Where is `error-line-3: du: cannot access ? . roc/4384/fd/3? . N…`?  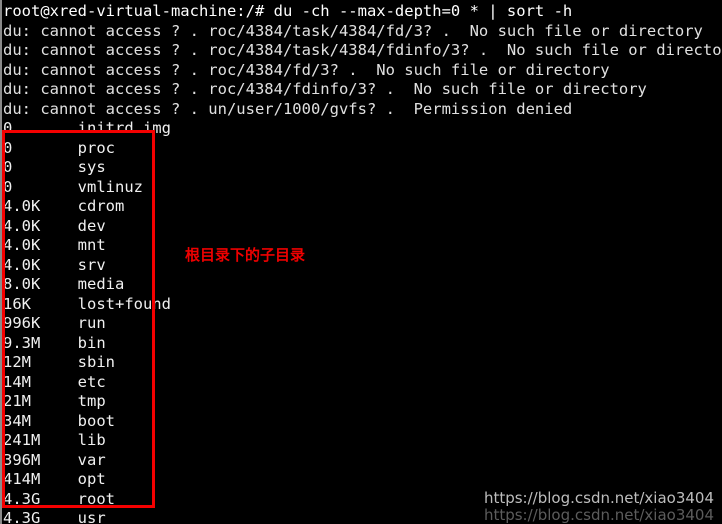 error-line-3: du: cannot access ? . roc/4384/fd/3? . N… is located at coordinates (306, 69).